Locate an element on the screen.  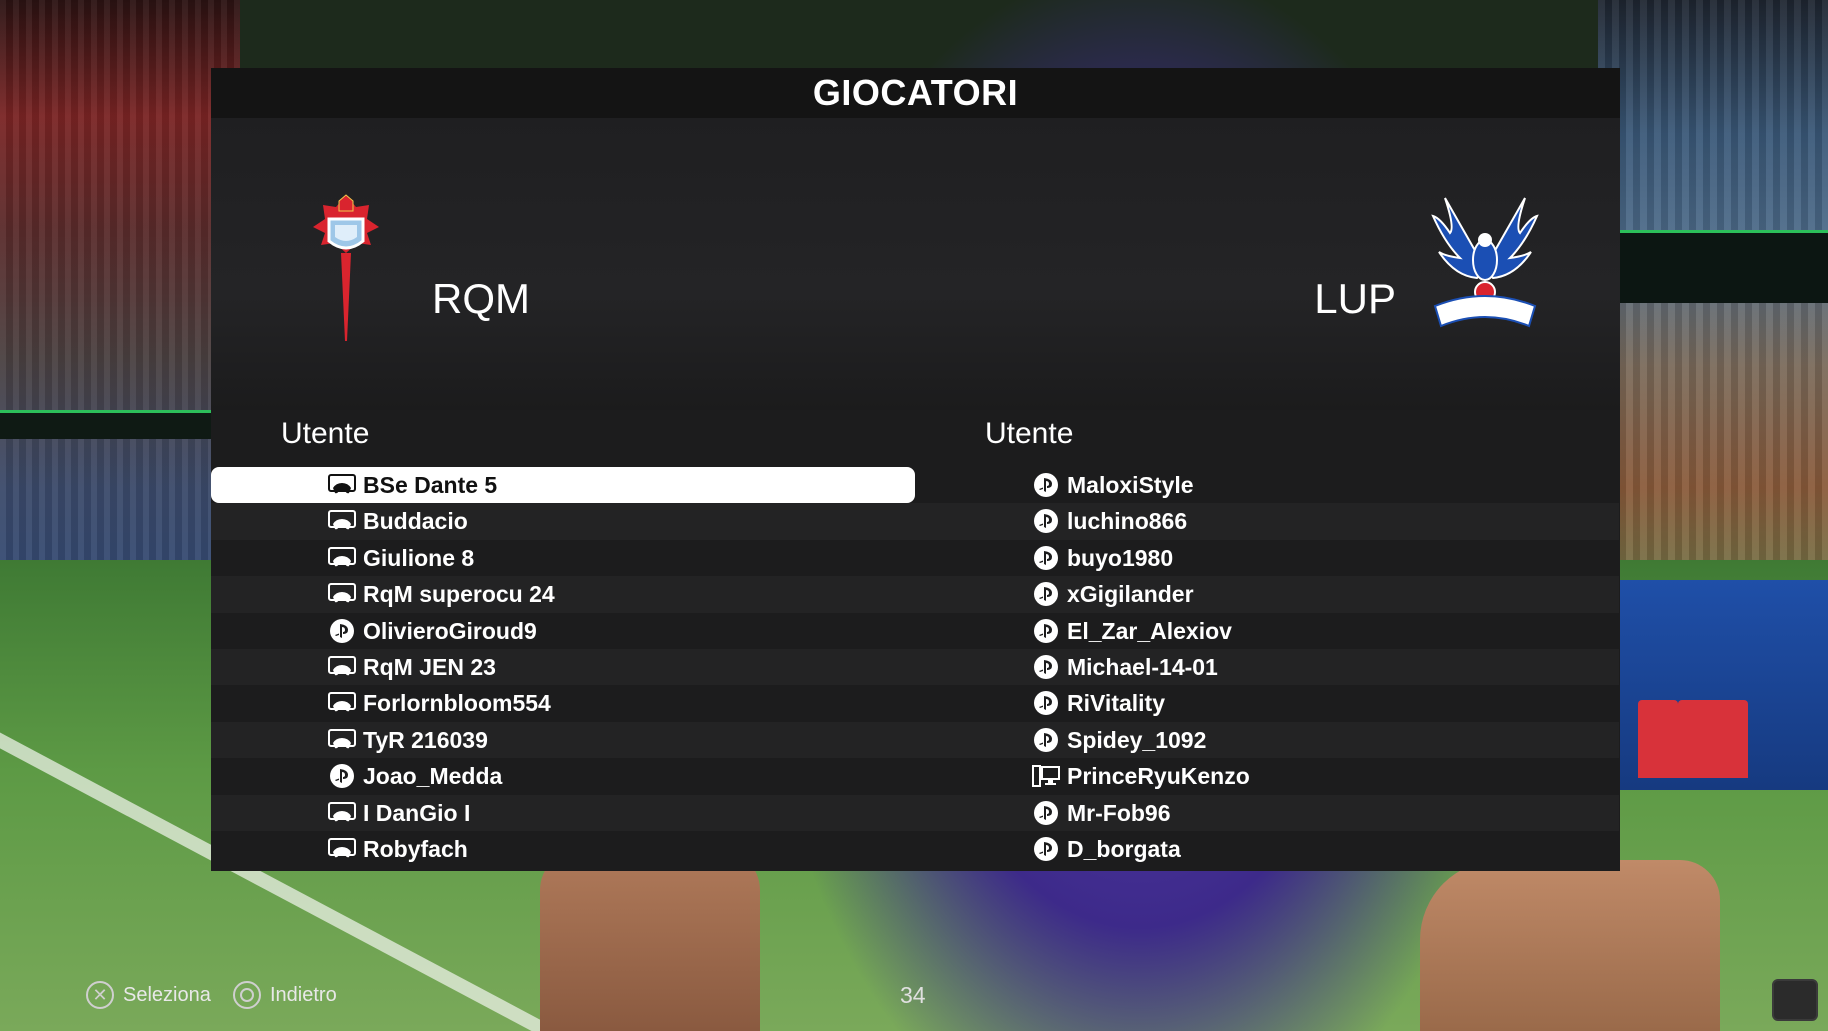
player-name: Joao_Medda is located at coordinates (433, 776).